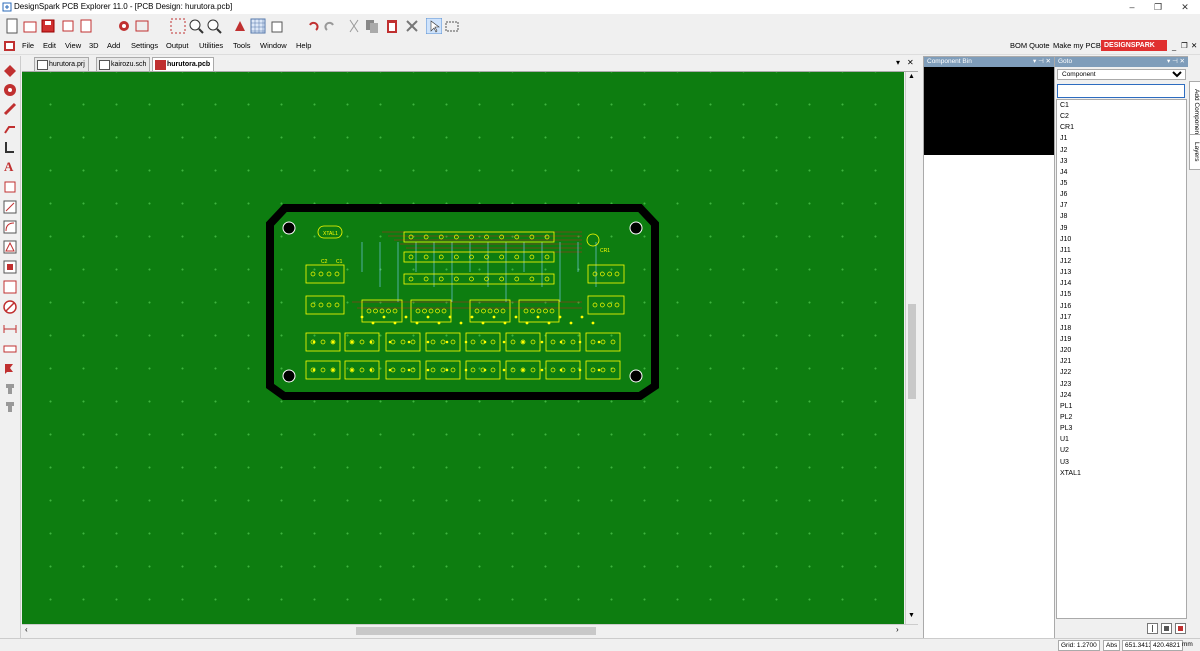  I want to click on add-component-tool-icon, so click(10, 71).